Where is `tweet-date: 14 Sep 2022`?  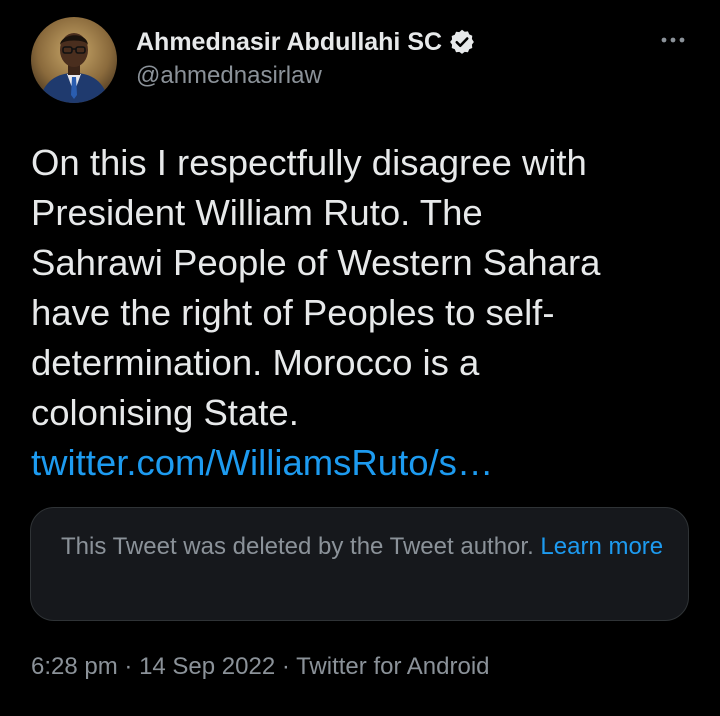 tweet-date: 14 Sep 2022 is located at coordinates (207, 666).